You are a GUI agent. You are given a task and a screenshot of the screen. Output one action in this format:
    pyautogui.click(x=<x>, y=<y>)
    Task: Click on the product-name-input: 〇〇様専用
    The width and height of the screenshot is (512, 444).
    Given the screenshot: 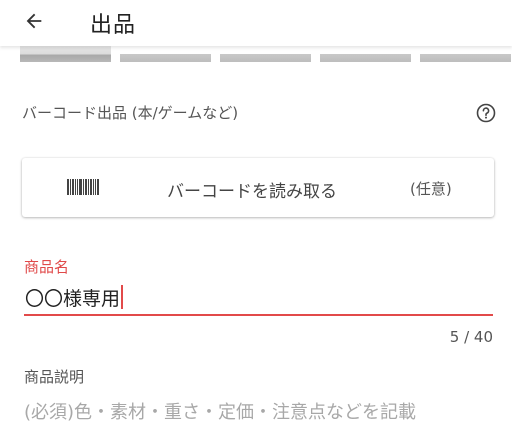 What is the action you would take?
    pyautogui.click(x=258, y=299)
    